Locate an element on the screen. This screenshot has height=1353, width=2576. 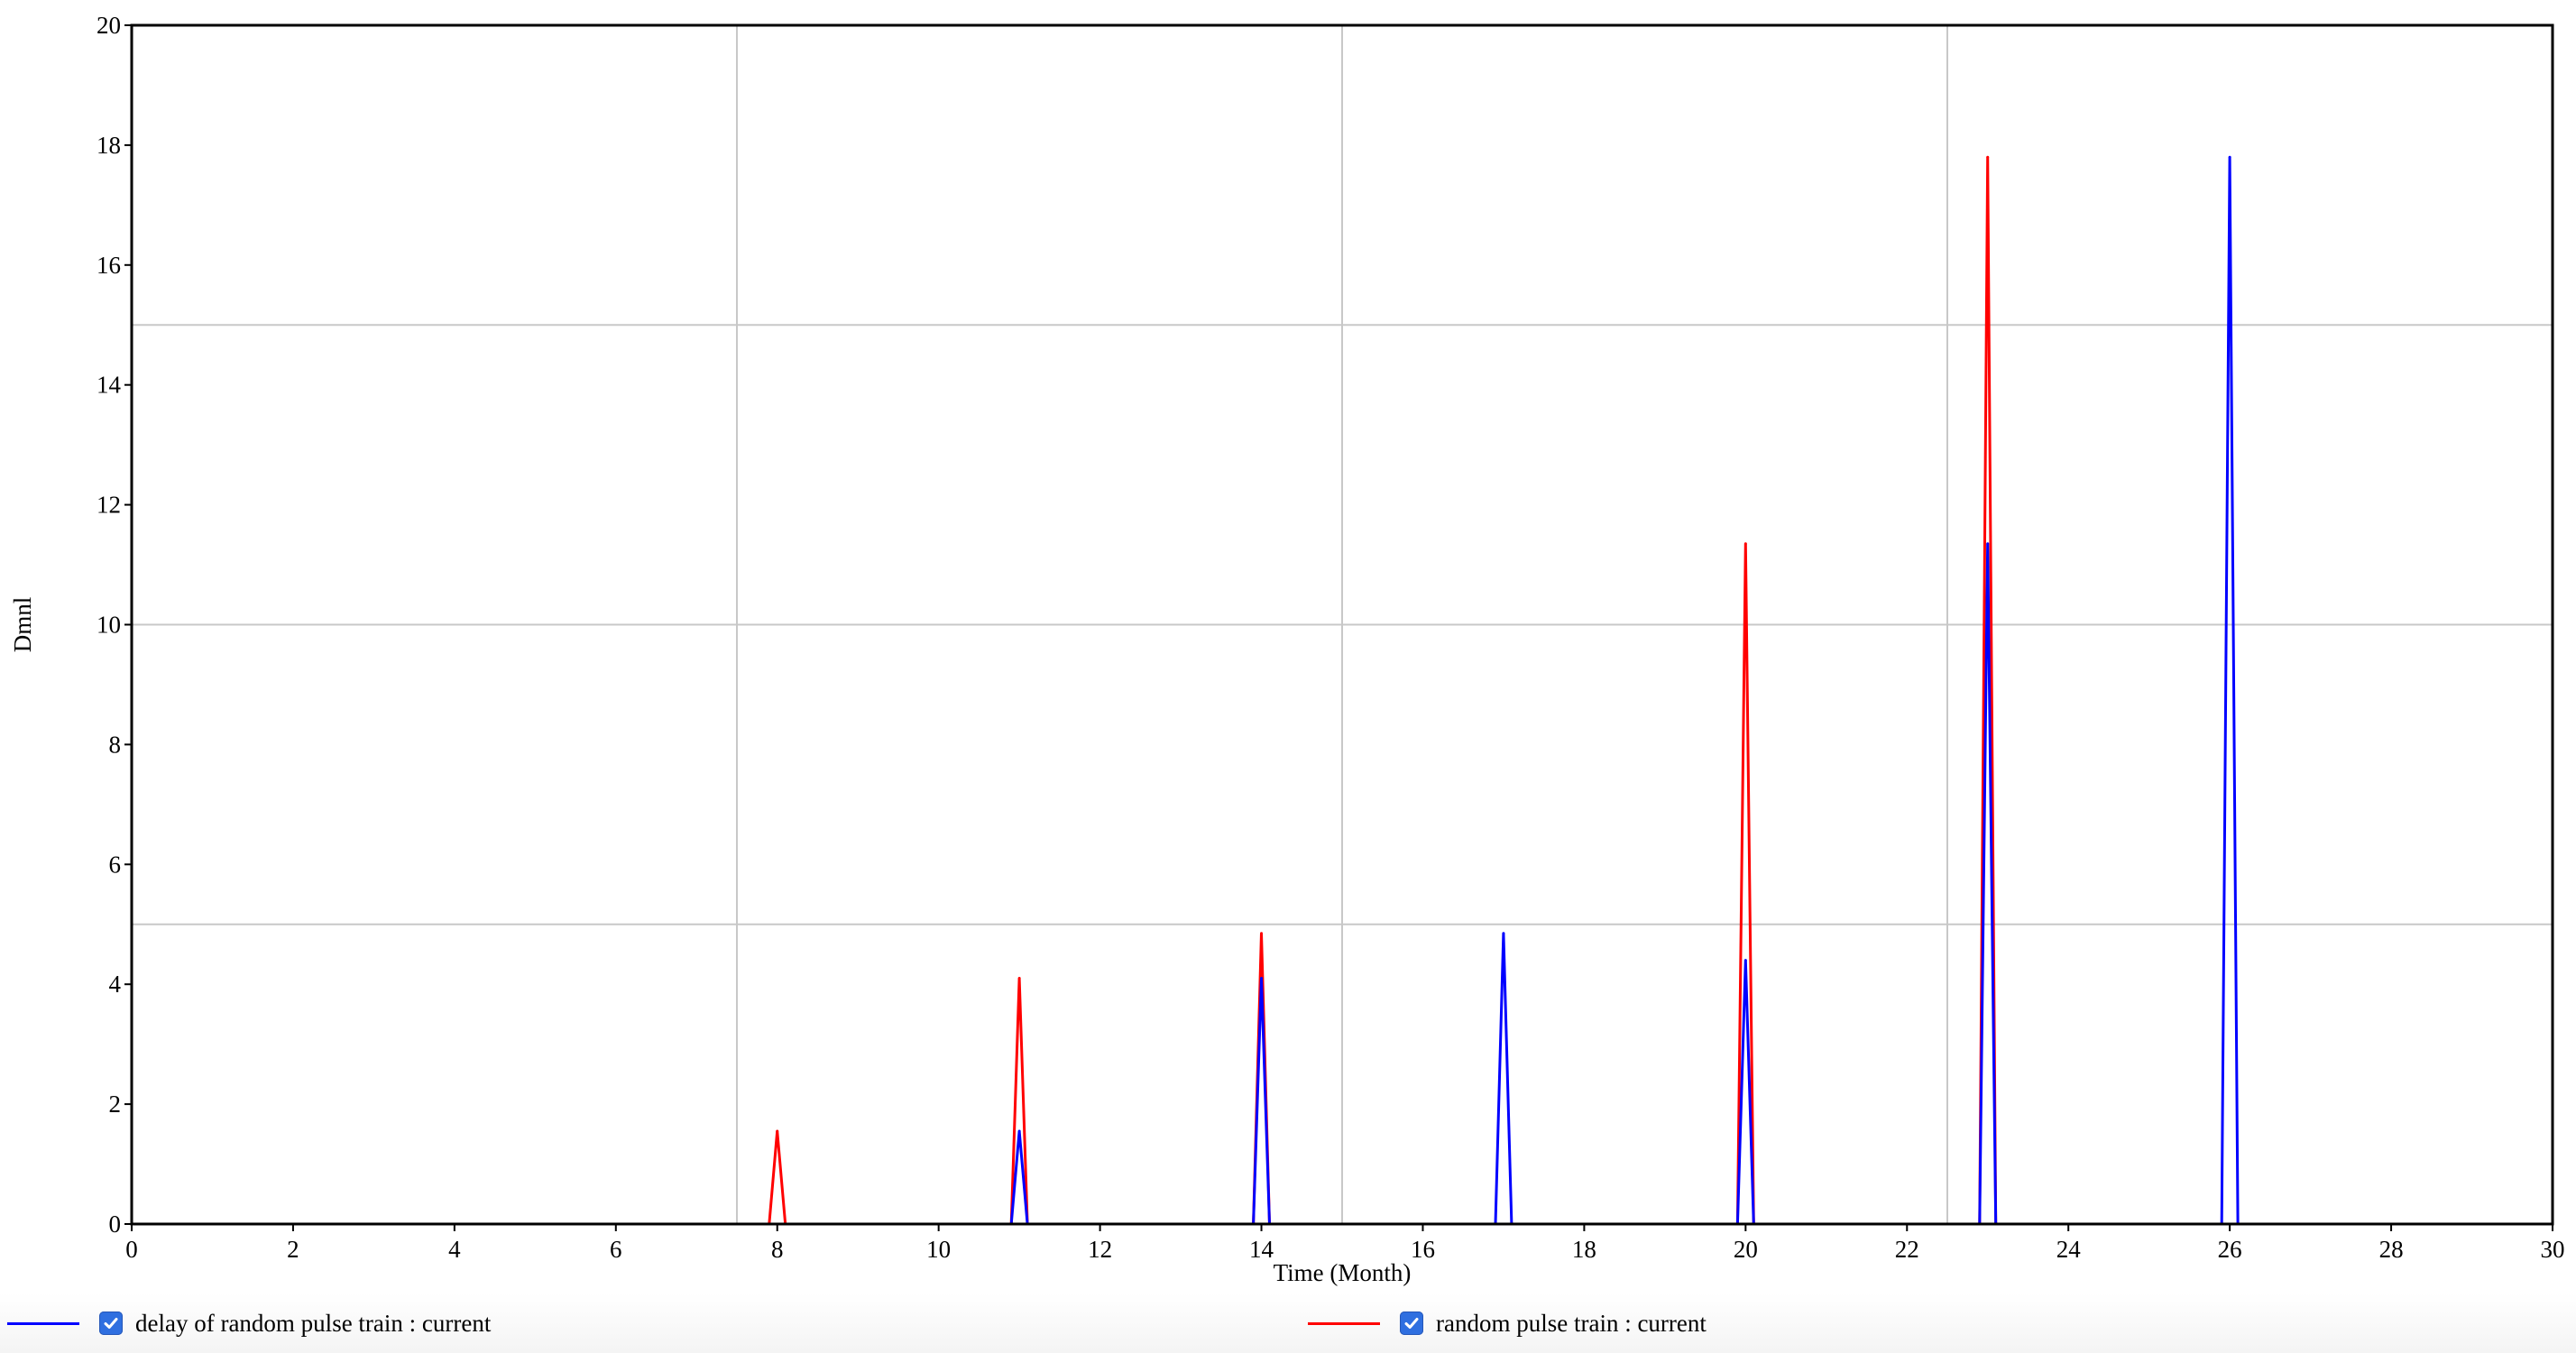
y-tick-label: 10 is located at coordinates (109, 625).